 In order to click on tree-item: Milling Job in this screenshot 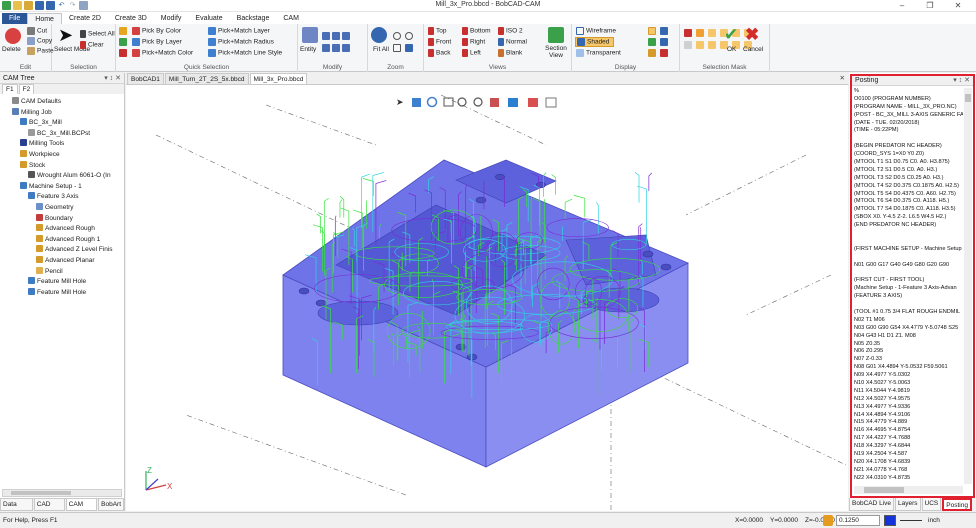, I will do `click(62, 113)`.